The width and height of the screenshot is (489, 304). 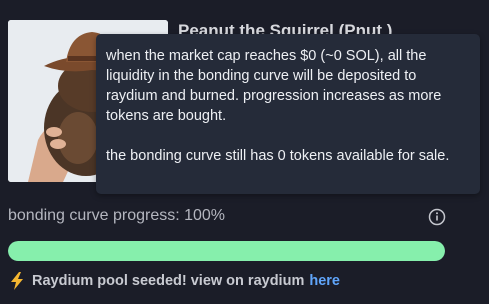 I want to click on progress-bar, so click(x=226, y=251).